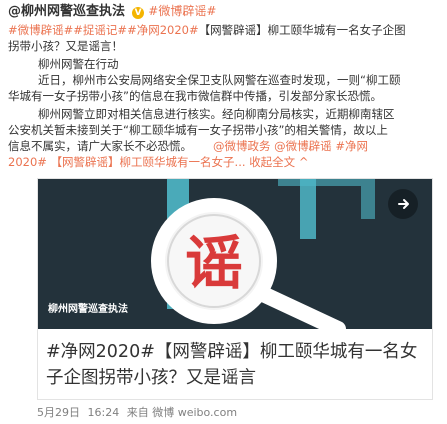  What do you see at coordinates (198, 130) in the screenshot?
I see `post-paragraph-2-line-2: 公安机关暂未接到关于“柳工颐华城有一女子拐带小孩”的相关警情，故以上` at bounding box center [198, 130].